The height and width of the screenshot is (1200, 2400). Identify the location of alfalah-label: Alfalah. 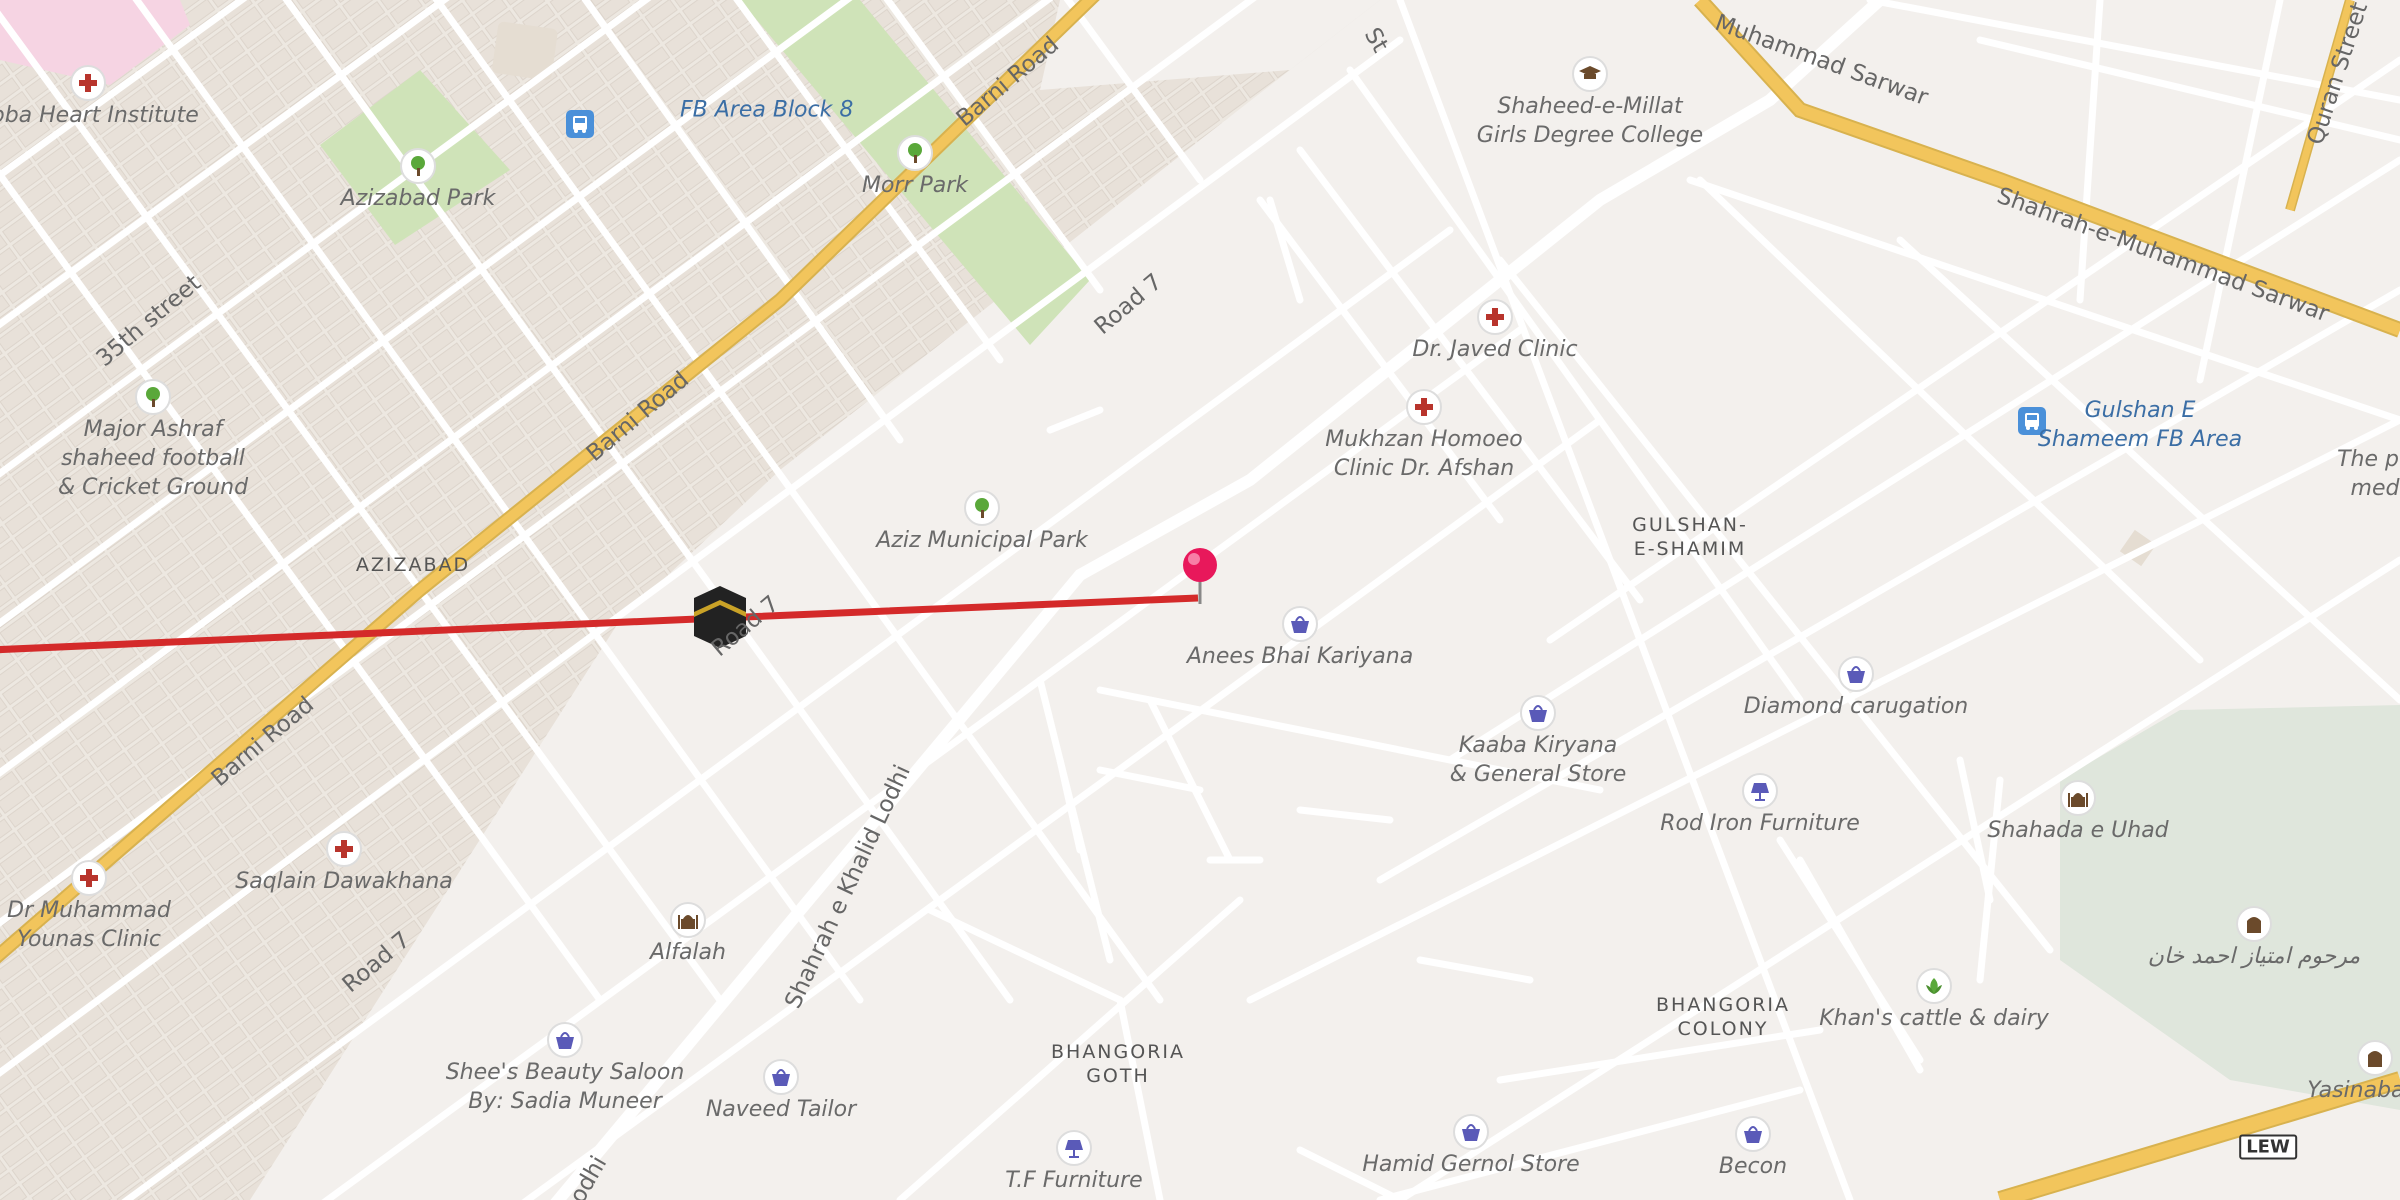
(688, 952).